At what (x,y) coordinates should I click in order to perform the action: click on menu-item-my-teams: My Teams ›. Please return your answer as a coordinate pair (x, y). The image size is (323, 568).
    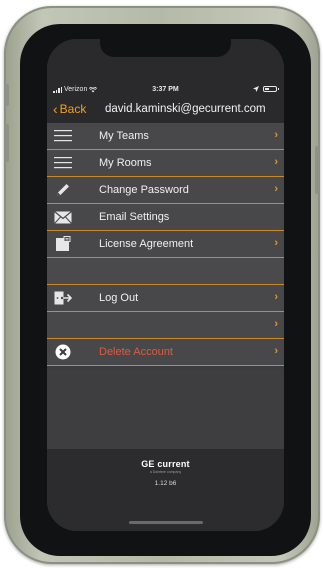
    Looking at the image, I should click on (165, 136).